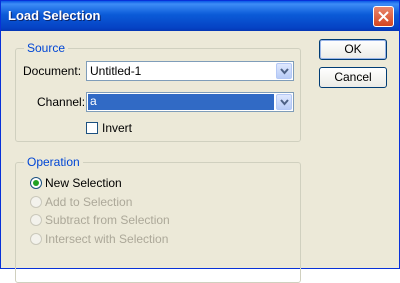 The image size is (400, 283). I want to click on channel-value: a, so click(181, 102).